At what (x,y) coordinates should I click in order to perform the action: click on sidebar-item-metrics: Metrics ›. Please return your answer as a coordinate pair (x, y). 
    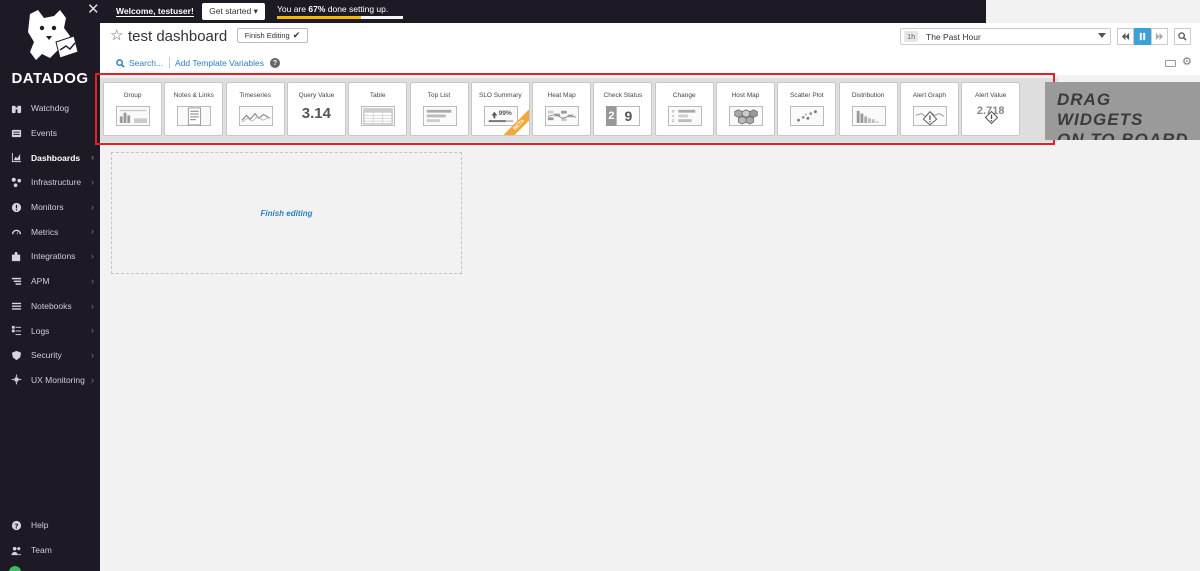
    Looking at the image, I should click on (50, 231).